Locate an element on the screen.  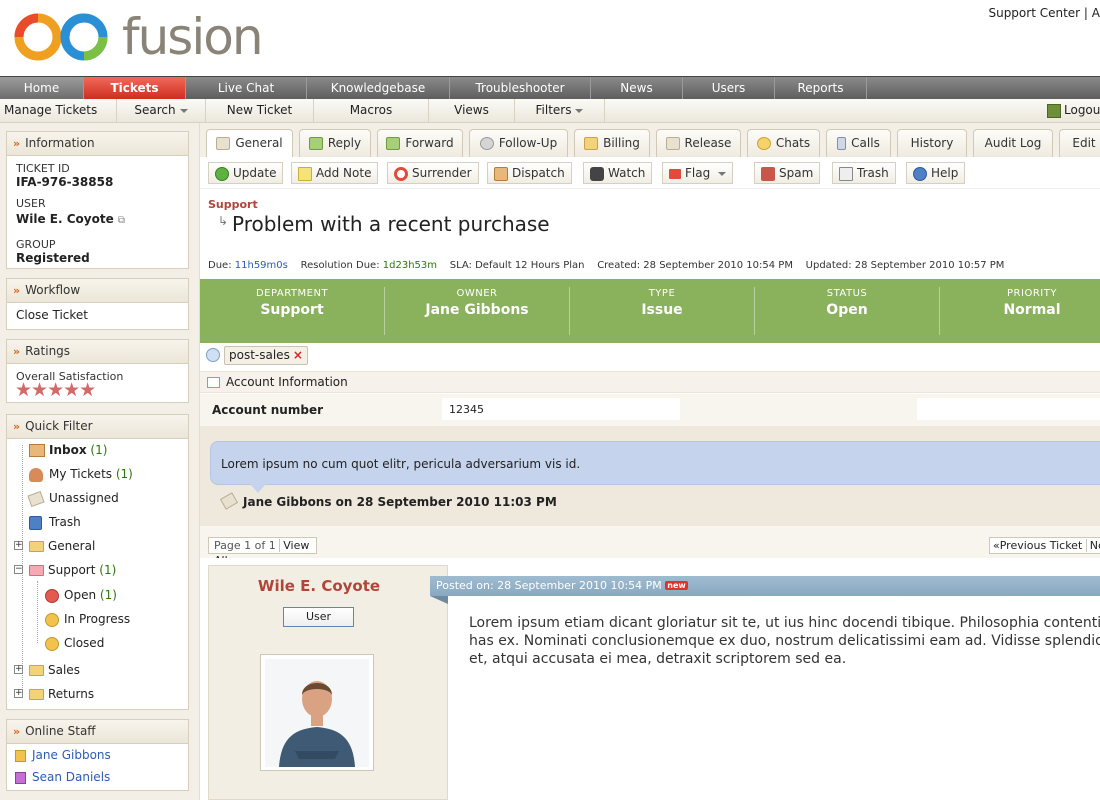
subnav-new-ticket: New Ticket is located at coordinates (260, 110).